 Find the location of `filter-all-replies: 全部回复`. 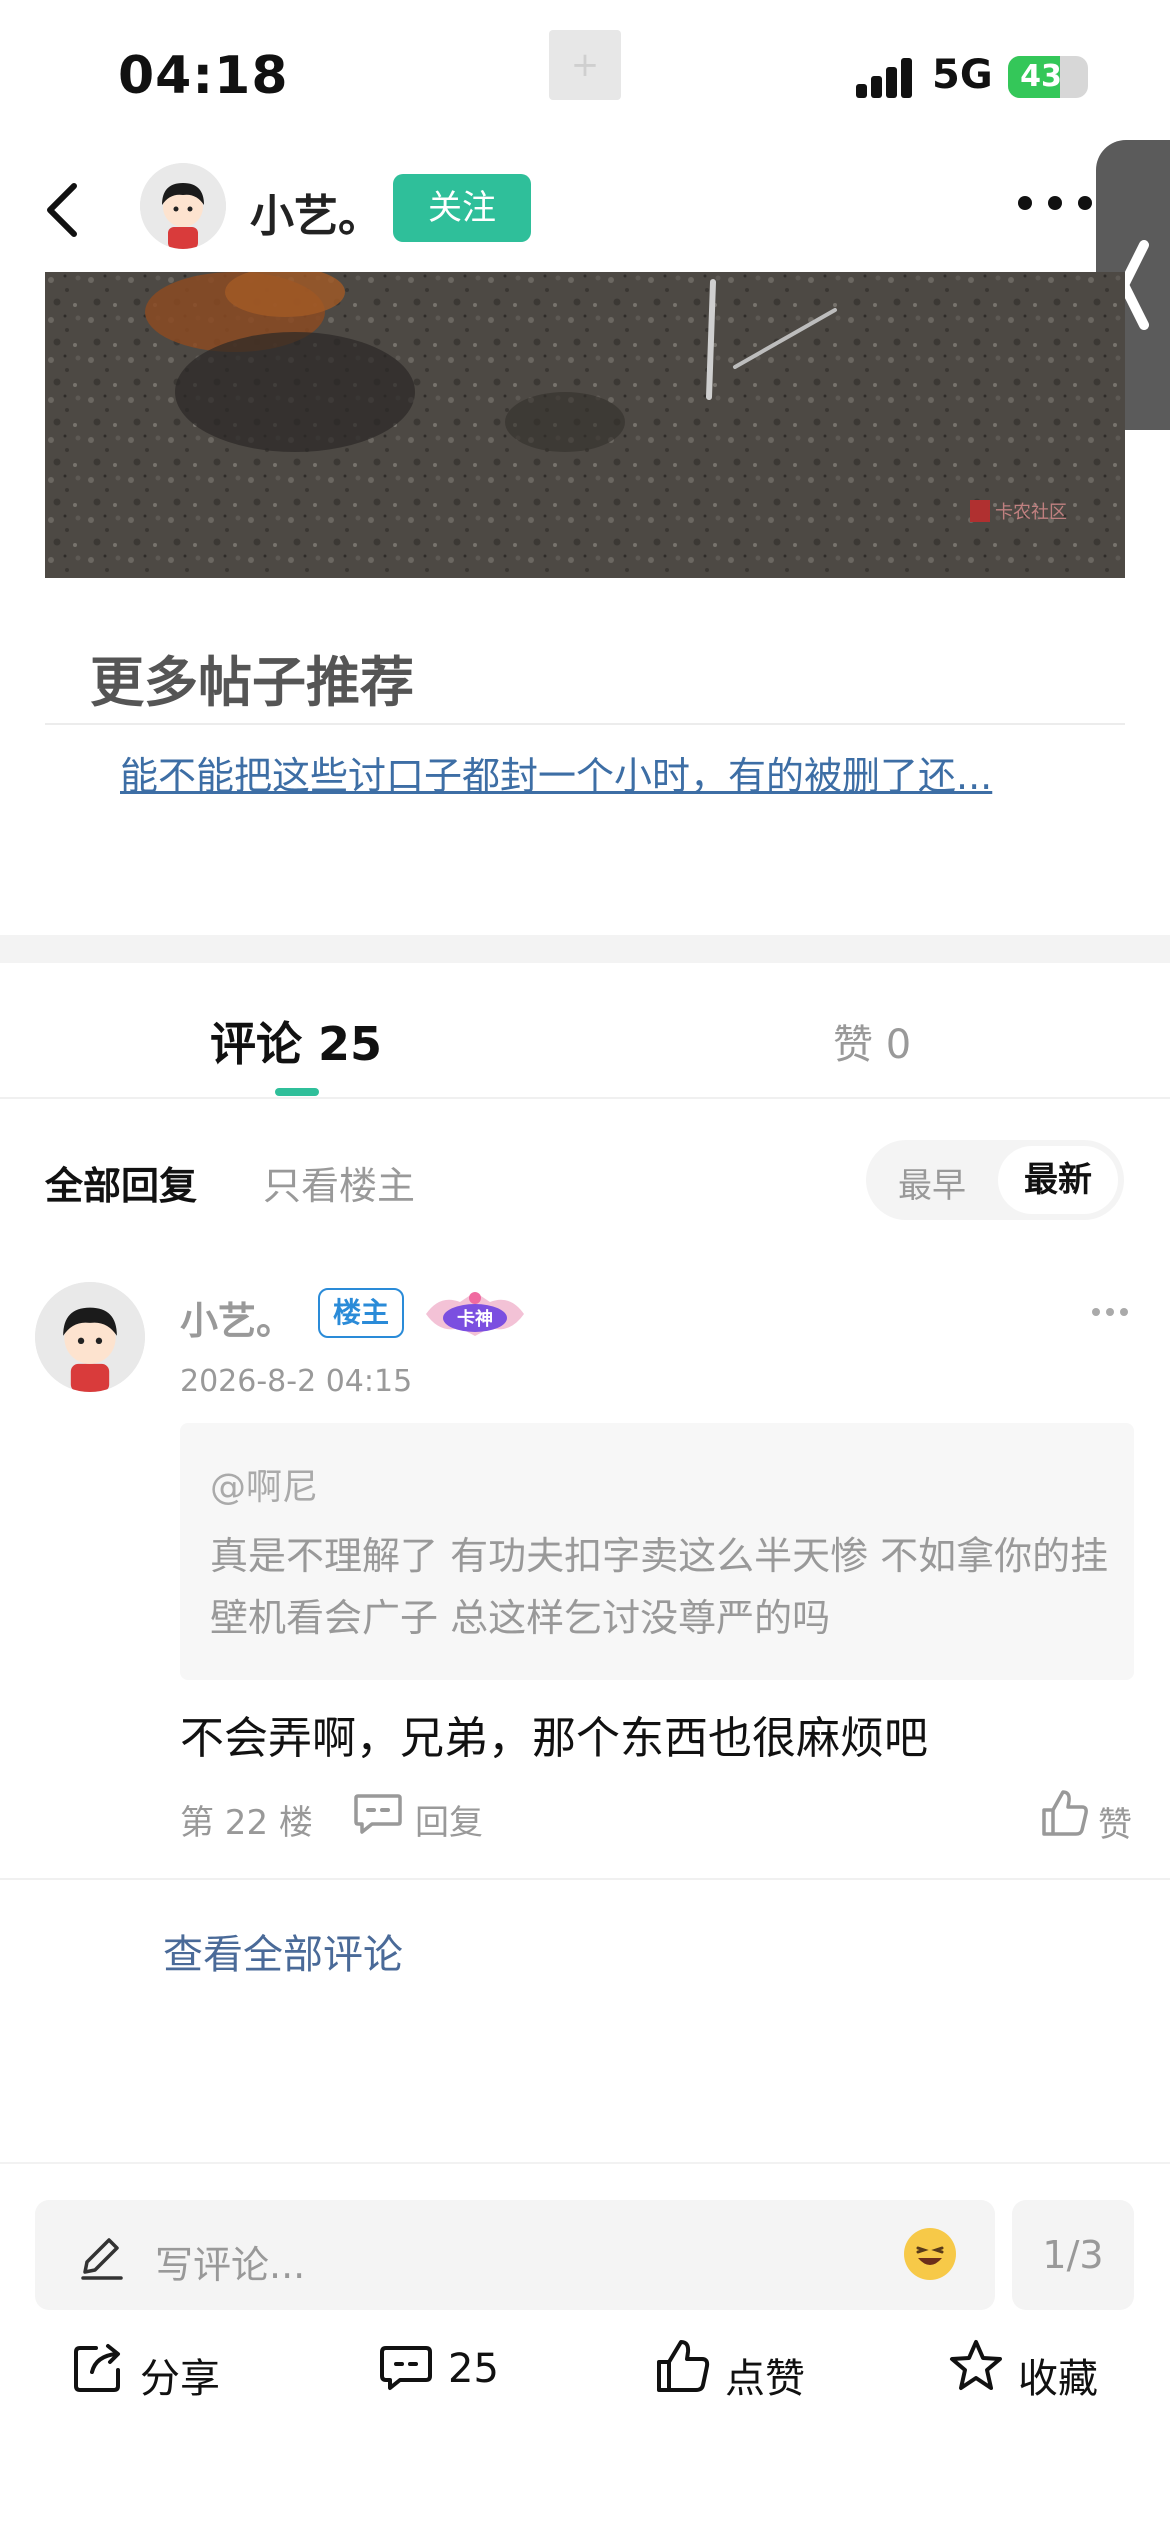

filter-all-replies: 全部回复 is located at coordinates (121, 1182).